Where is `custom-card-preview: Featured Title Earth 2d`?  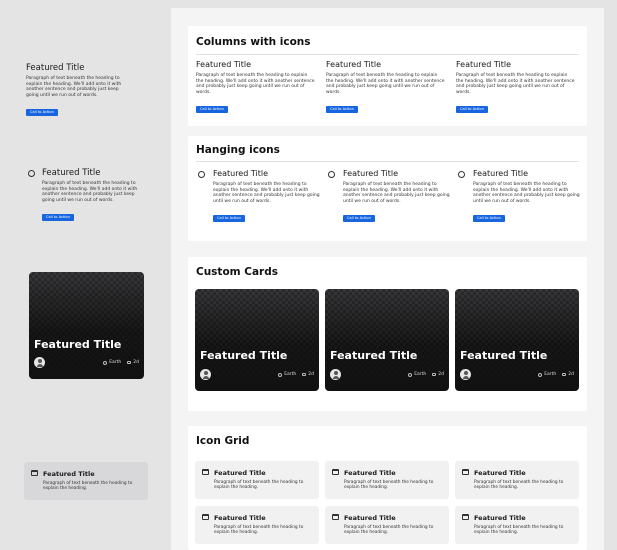
custom-card-preview: Featured Title Earth 2d is located at coordinates (86, 325).